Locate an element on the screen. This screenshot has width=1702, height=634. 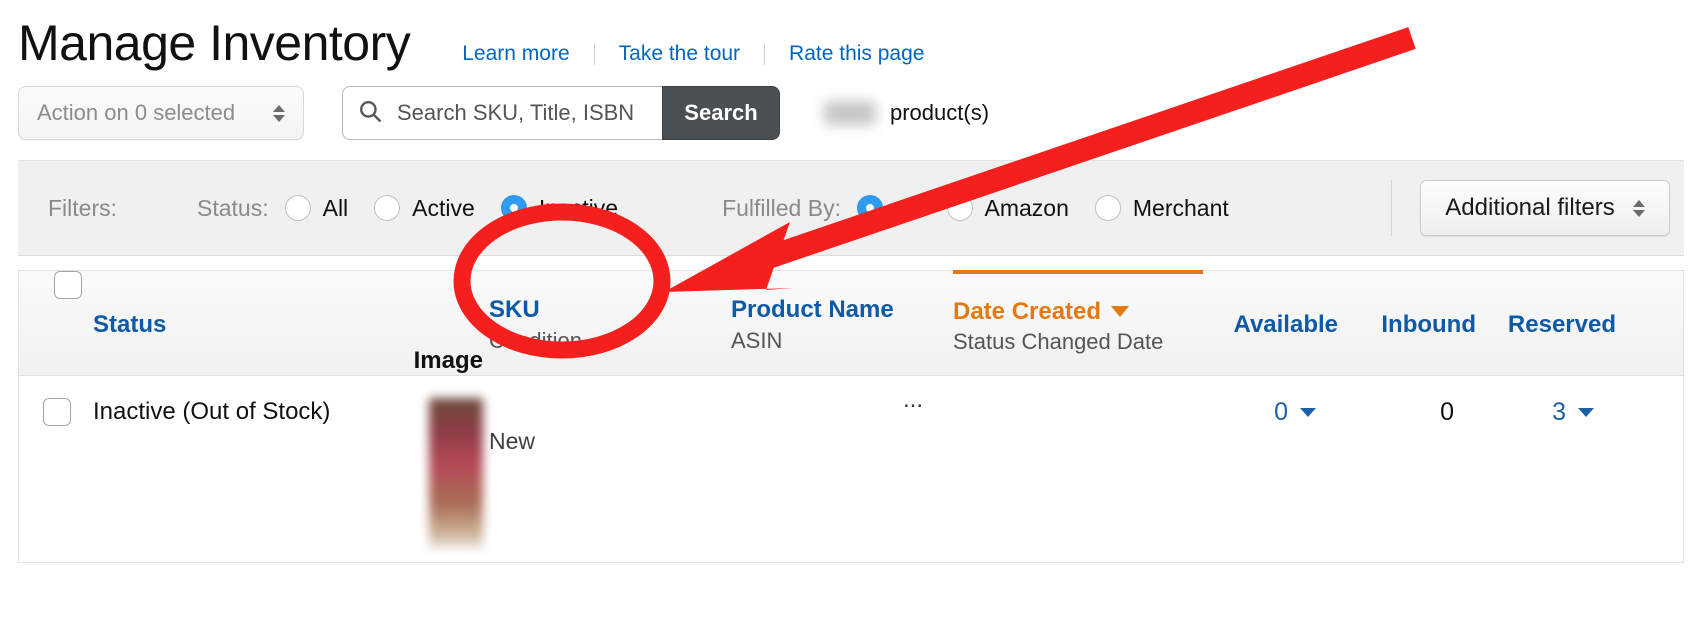
additional-filters-button: Additional filters is located at coordinates (1545, 208).